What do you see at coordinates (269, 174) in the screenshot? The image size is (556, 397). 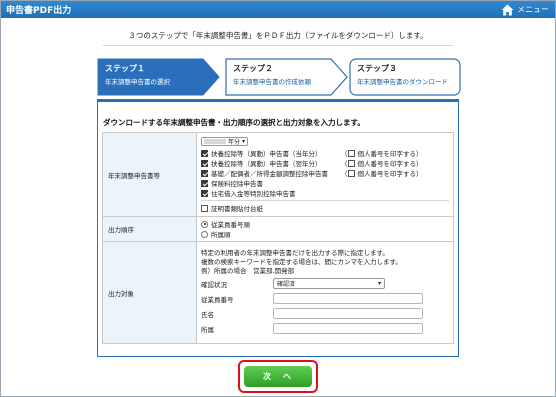 I see `form-item-3-label: 基礎／配偶者／所得金額調整控除申告書` at bounding box center [269, 174].